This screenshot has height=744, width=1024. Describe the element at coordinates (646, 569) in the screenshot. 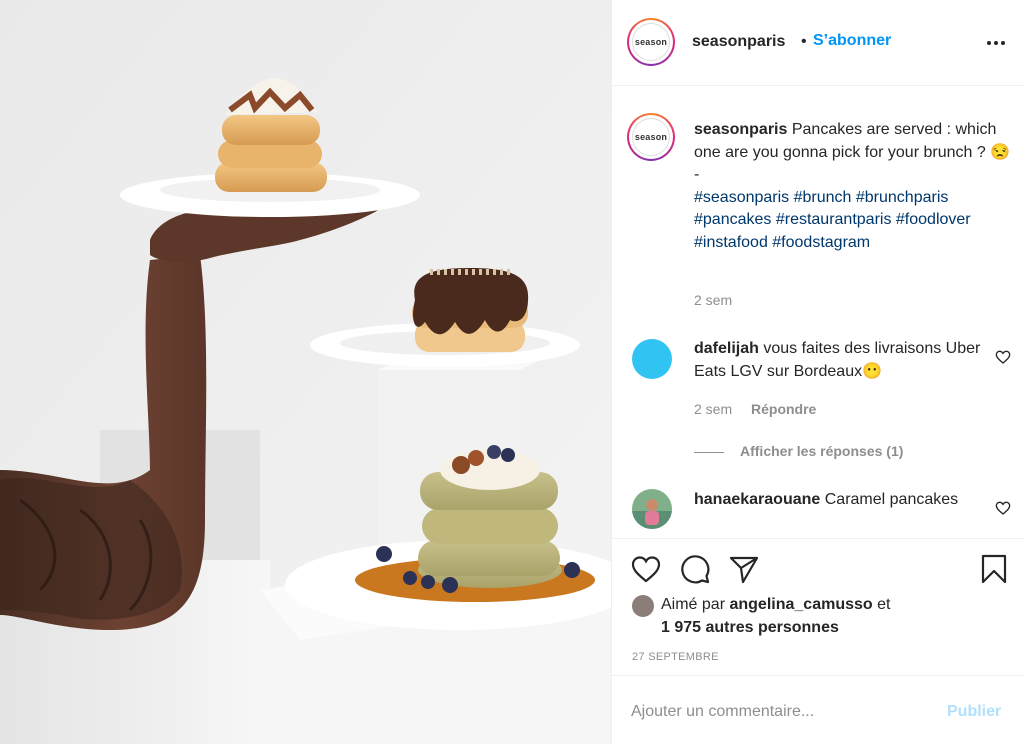

I see `heart-icon` at that location.